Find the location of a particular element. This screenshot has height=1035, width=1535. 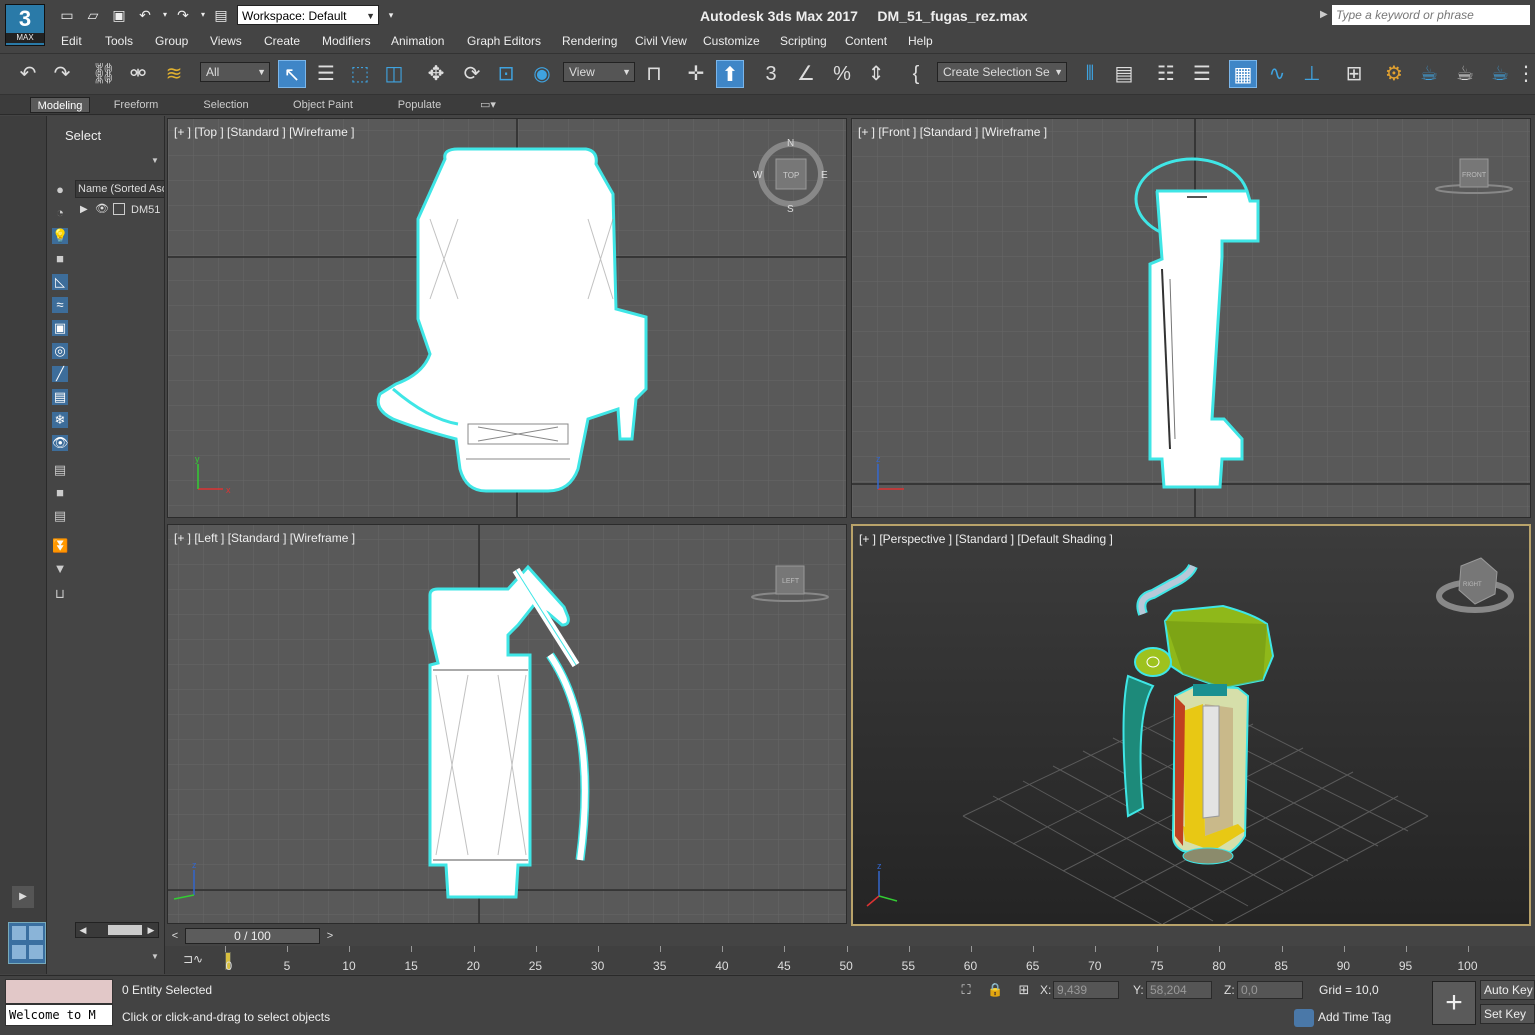

set-key-button: Set Key is located at coordinates (1507, 1014).